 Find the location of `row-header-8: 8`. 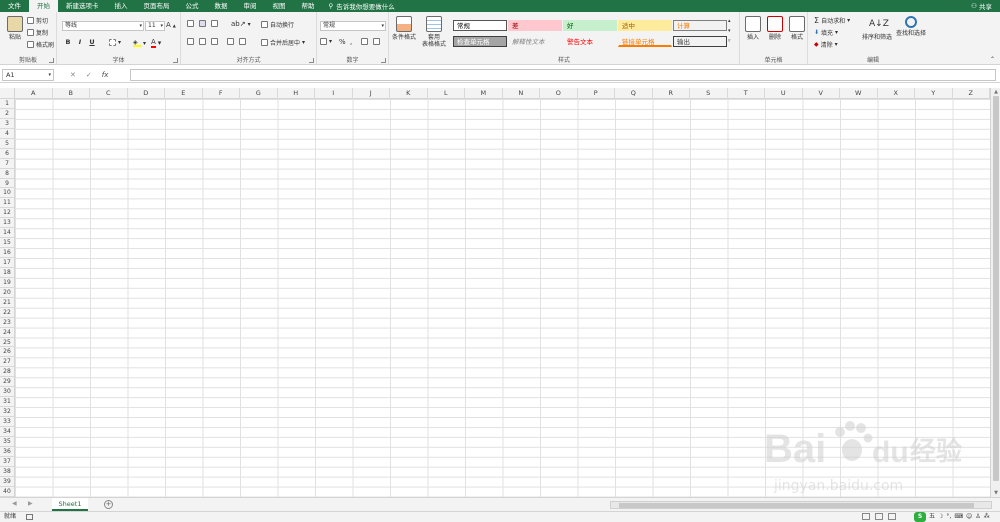

row-header-8: 8 is located at coordinates (7, 174).